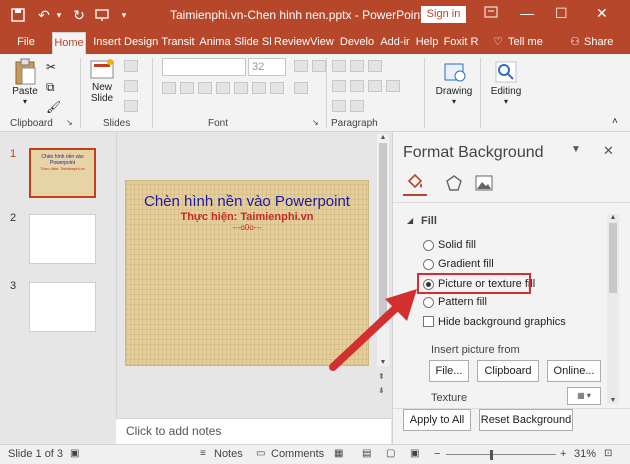 The image size is (630, 464). Describe the element at coordinates (50, 87) in the screenshot. I see `copy-icon: ⧉` at that location.